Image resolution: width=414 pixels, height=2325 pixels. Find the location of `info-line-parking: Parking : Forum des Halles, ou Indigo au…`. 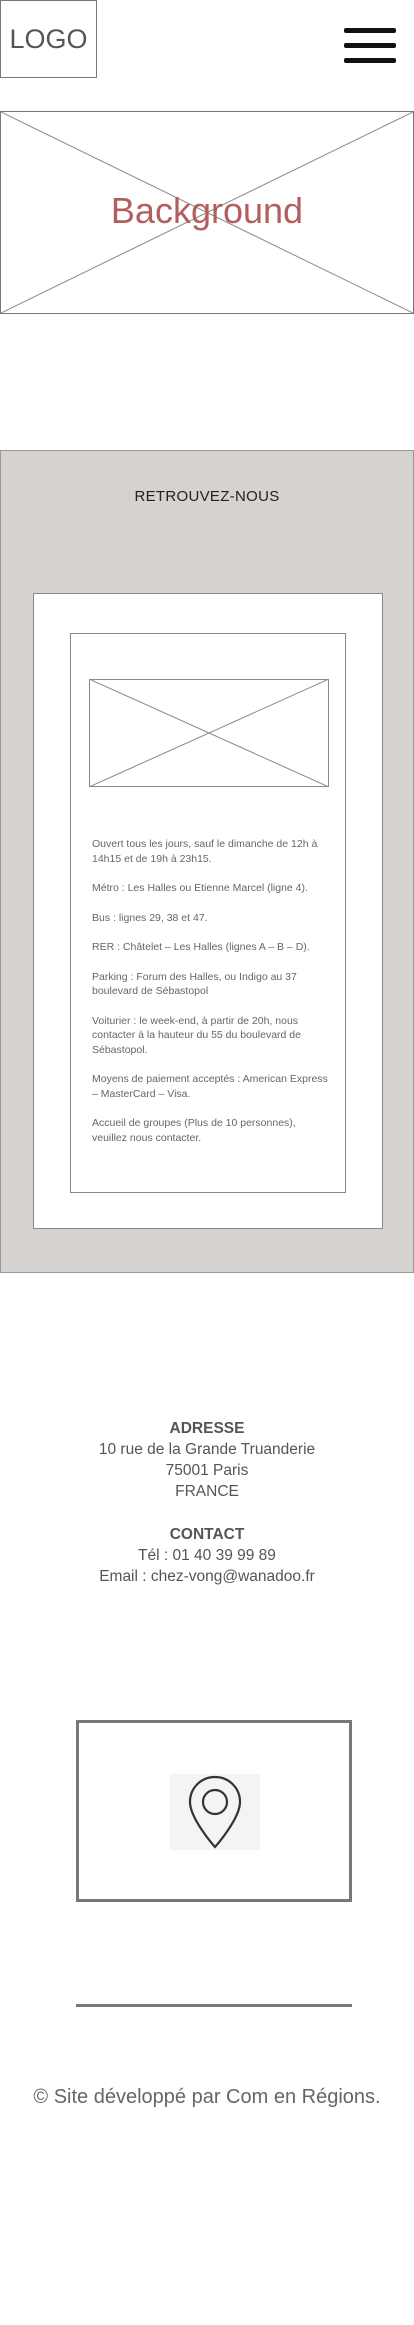

info-line-parking: Parking : Forum des Halles, ou Indigo au… is located at coordinates (194, 984).